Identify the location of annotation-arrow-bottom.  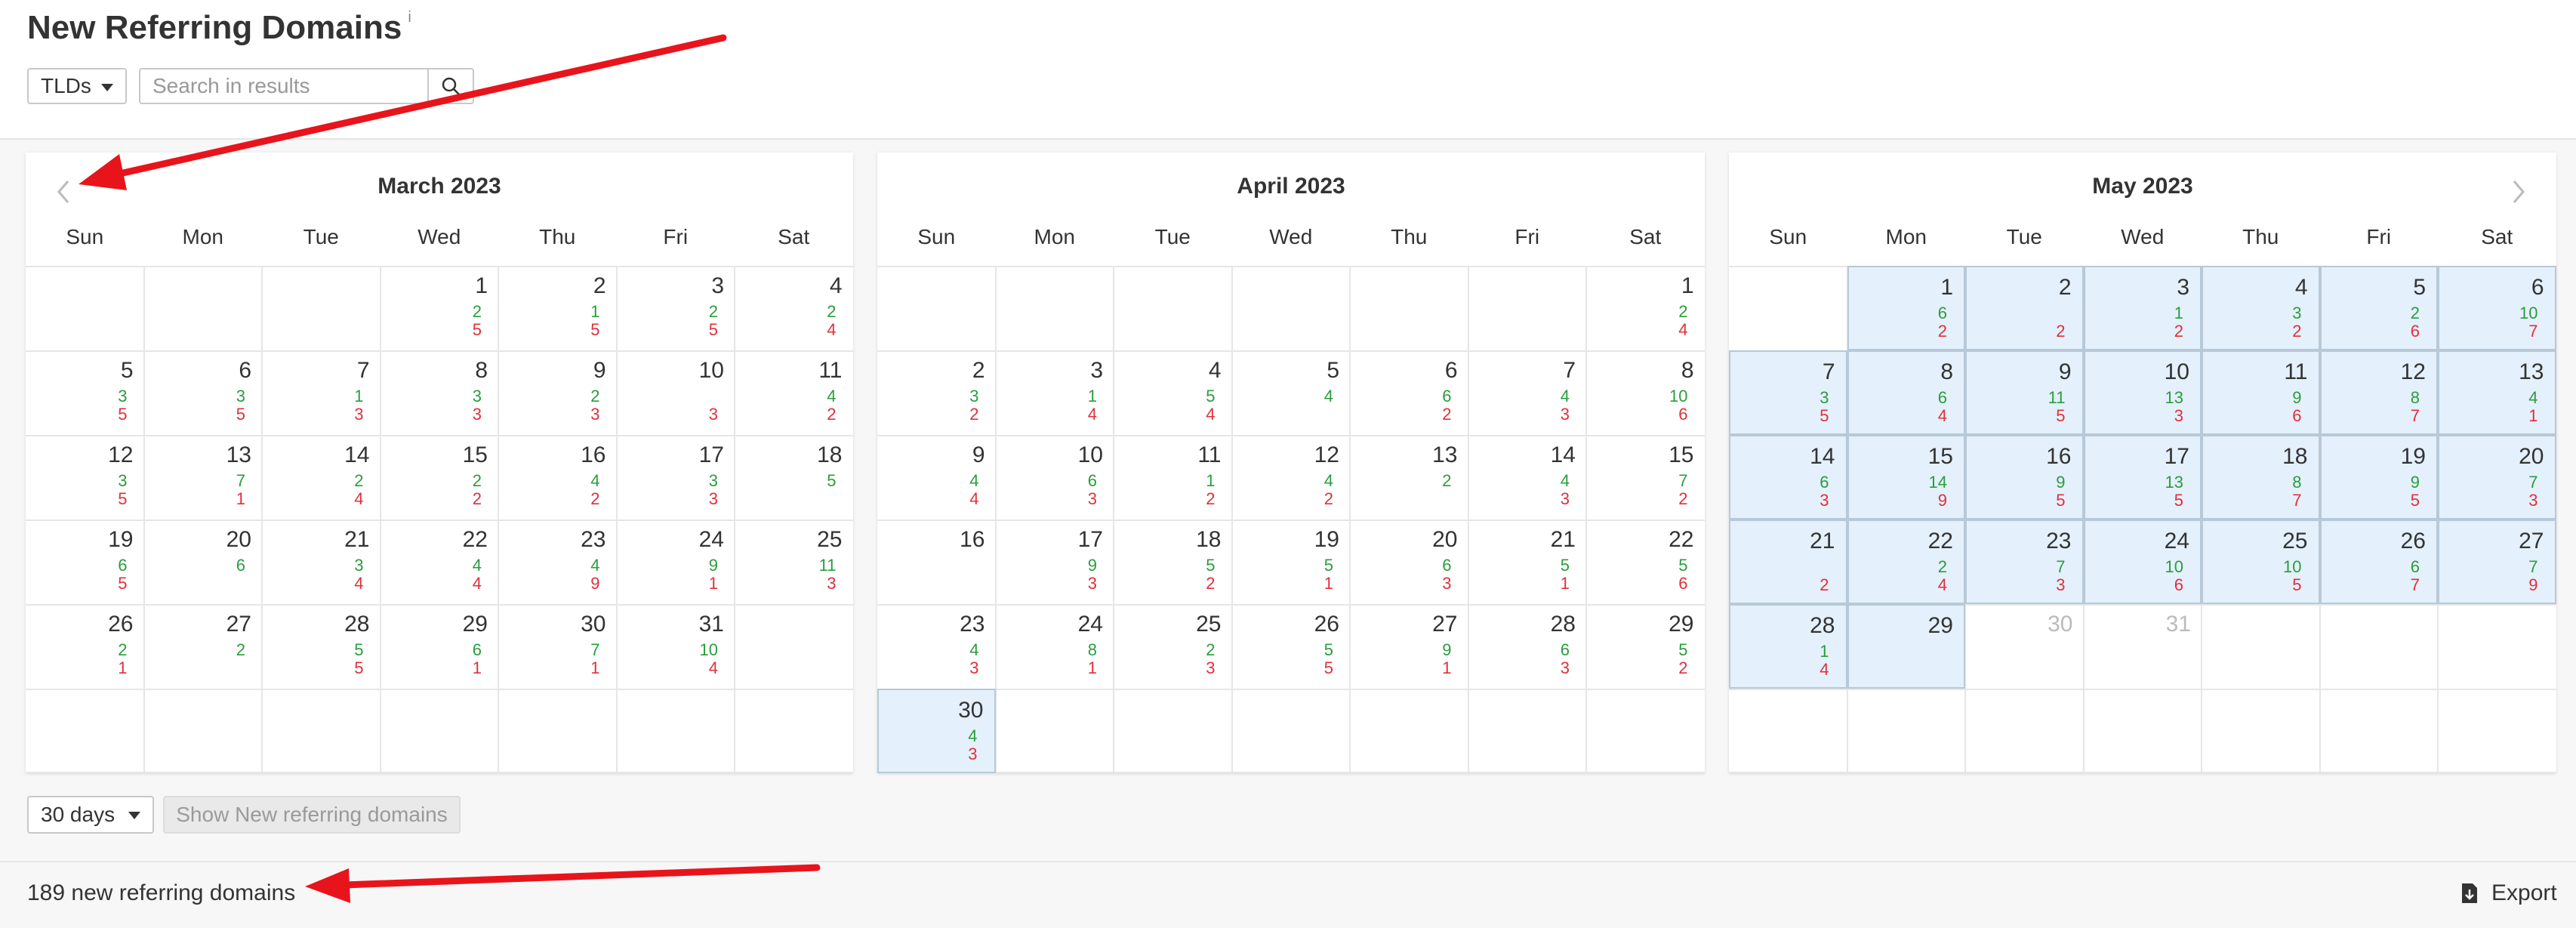
(563, 883).